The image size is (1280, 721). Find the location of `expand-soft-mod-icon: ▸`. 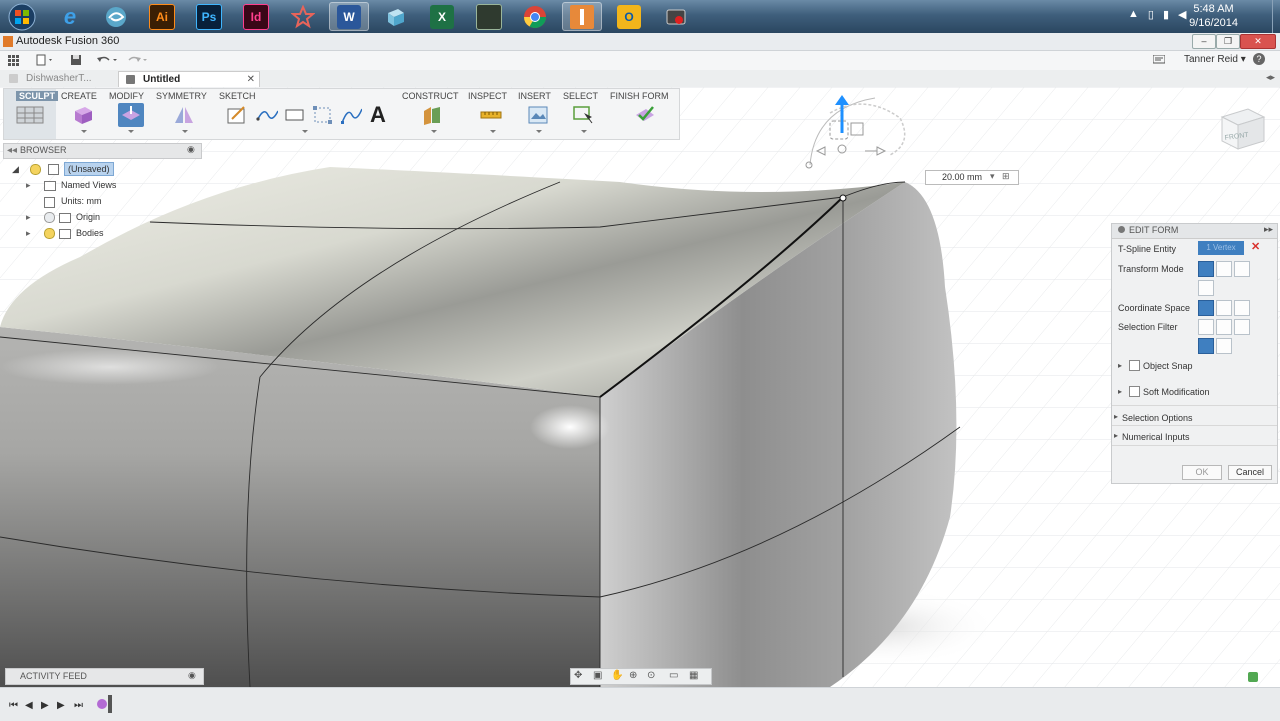

expand-soft-mod-icon: ▸ is located at coordinates (1120, 391).